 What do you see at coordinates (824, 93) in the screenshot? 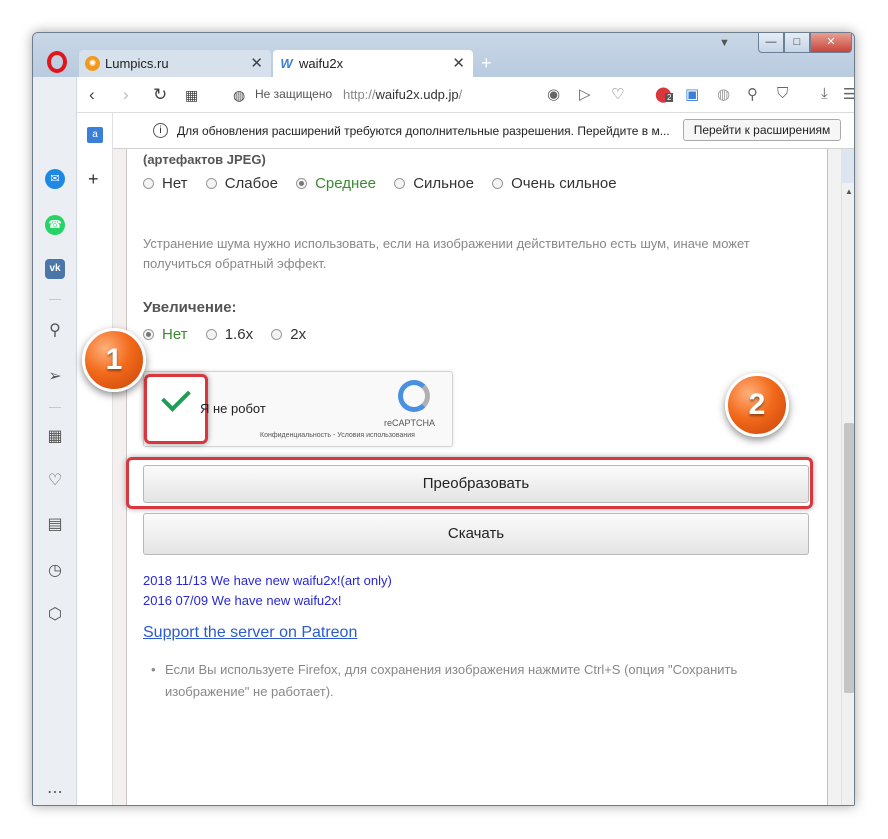
I see `download-icon: ⤓` at bounding box center [824, 93].